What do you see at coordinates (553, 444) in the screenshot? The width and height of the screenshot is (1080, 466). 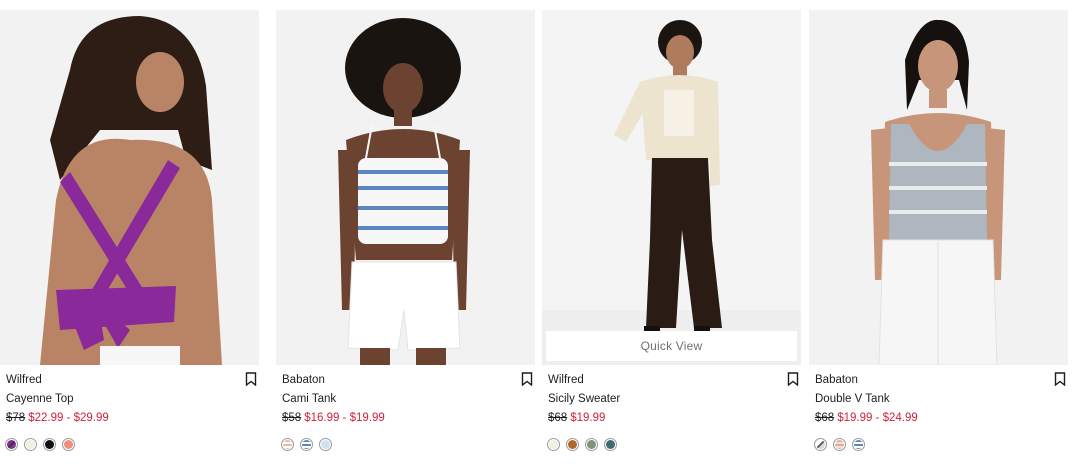 I see `swatch-cream` at bounding box center [553, 444].